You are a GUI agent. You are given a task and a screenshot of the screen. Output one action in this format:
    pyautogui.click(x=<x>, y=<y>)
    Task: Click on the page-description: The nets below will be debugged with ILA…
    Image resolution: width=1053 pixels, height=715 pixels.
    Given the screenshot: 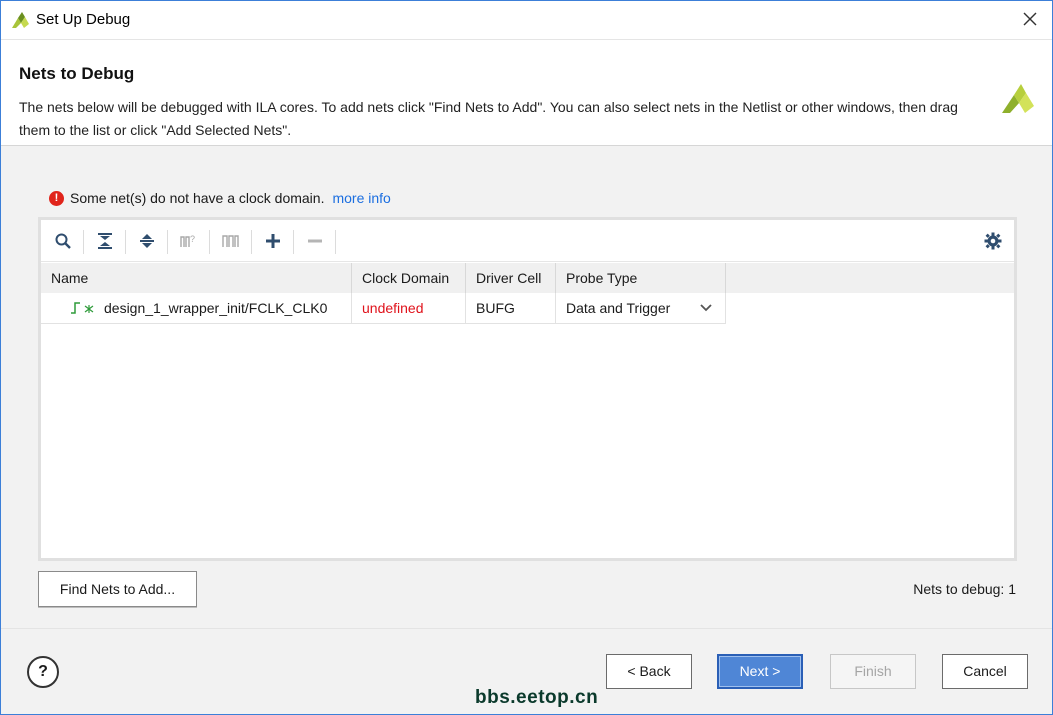 What is the action you would take?
    pyautogui.click(x=488, y=118)
    